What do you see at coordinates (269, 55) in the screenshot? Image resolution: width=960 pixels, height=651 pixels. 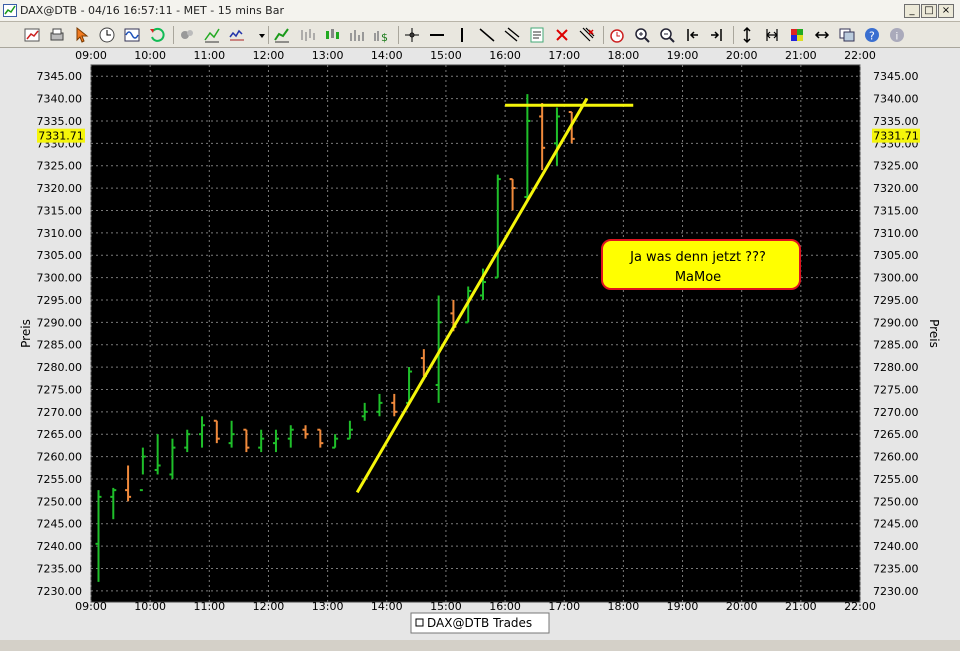 I see `x-tick-label-top: 12:00` at bounding box center [269, 55].